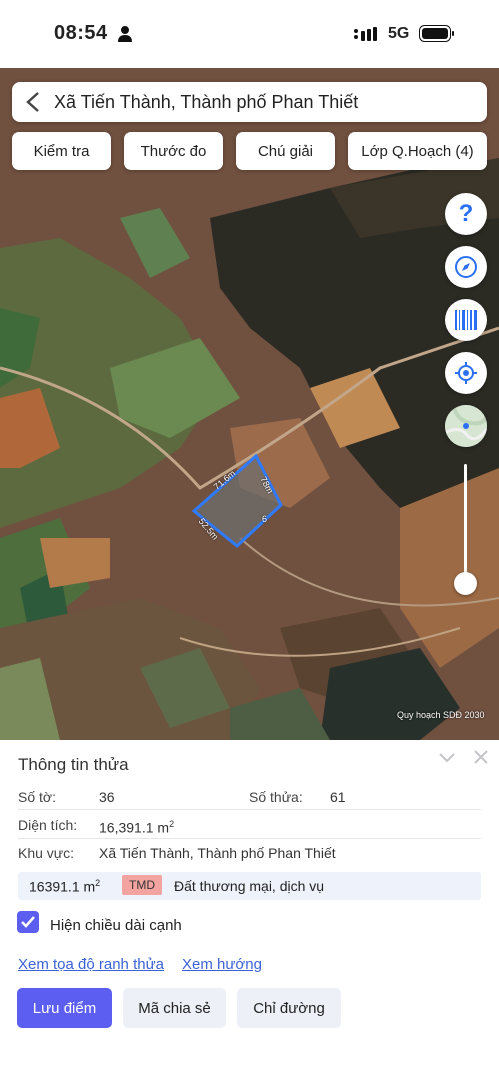 This screenshot has width=499, height=1080. I want to click on parcel-value: 61, so click(338, 797).